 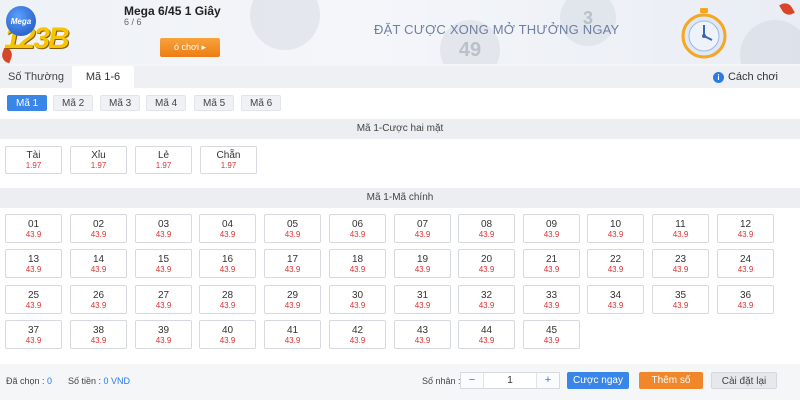 I want to click on number-cell: 09 43.9, so click(x=551, y=228).